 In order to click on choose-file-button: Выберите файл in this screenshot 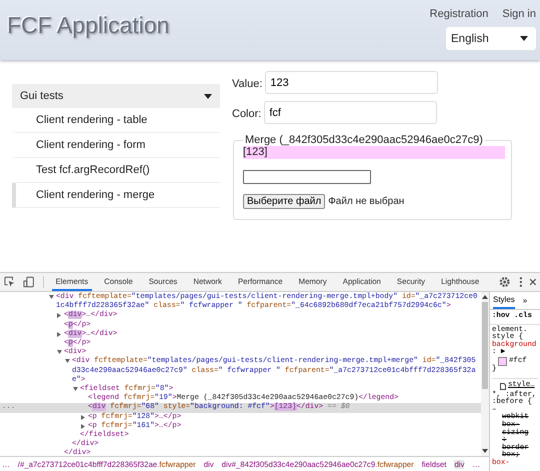, I will do `click(284, 201)`.